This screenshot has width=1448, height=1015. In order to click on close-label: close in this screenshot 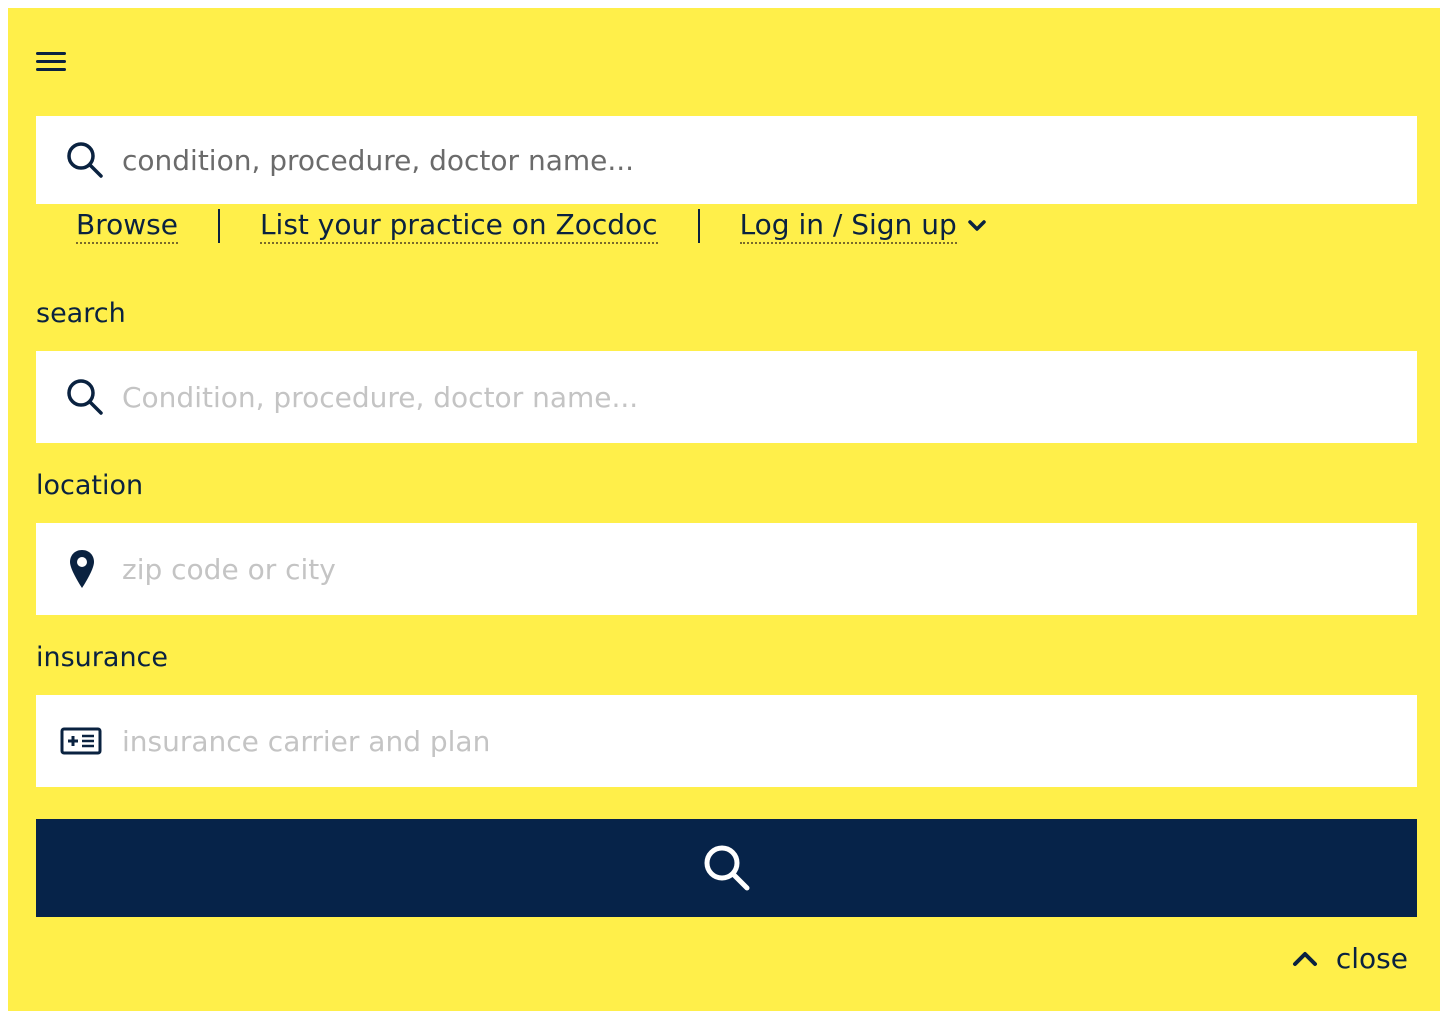, I will do `click(1371, 958)`.